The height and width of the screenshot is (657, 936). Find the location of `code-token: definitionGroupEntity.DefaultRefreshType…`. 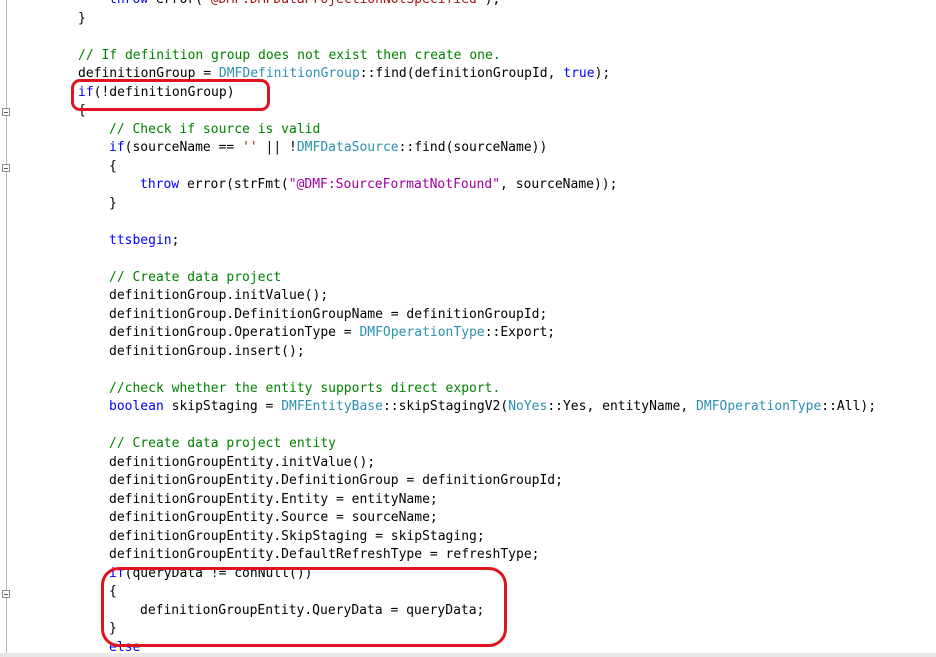

code-token: definitionGroupEntity.DefaultRefreshType… is located at coordinates (324, 554).